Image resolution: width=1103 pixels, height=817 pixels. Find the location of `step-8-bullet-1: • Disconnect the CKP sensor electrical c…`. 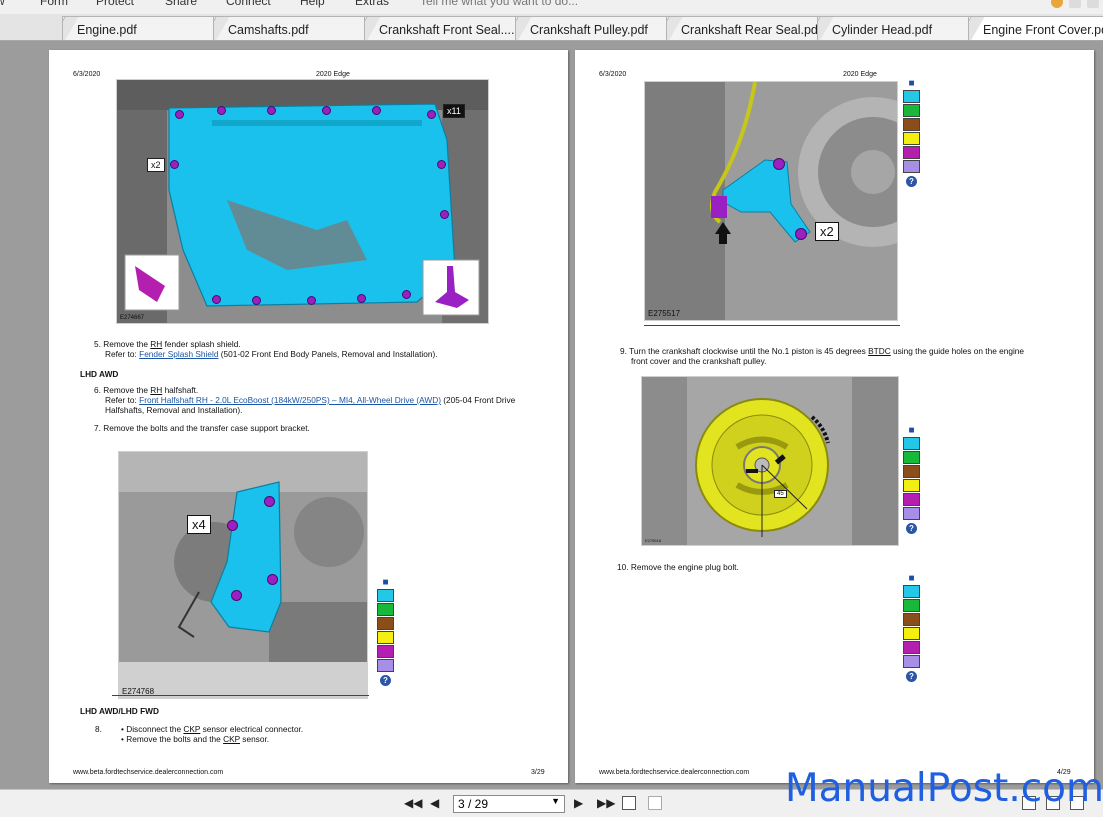

step-8-bullet-1: • Disconnect the CKP sensor electrical c… is located at coordinates (212, 729).